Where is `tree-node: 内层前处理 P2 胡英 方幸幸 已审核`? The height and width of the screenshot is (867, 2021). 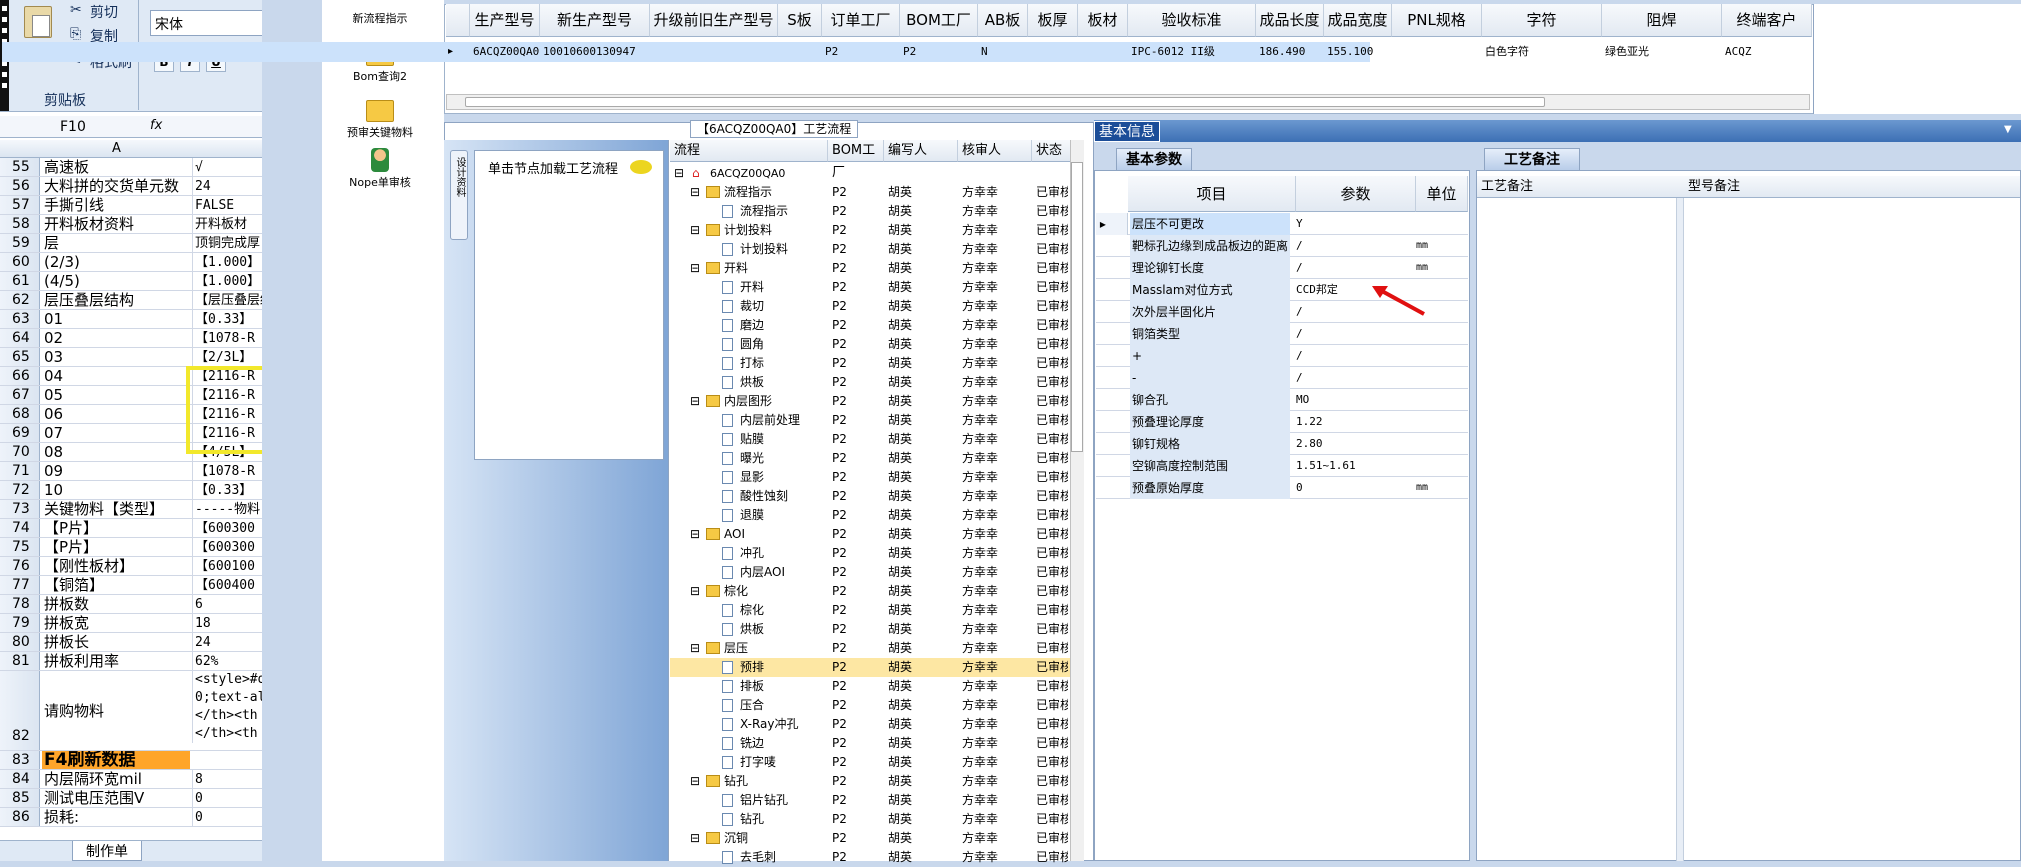 tree-node: 内层前处理 P2 胡英 方幸幸 已审核 is located at coordinates (870, 420).